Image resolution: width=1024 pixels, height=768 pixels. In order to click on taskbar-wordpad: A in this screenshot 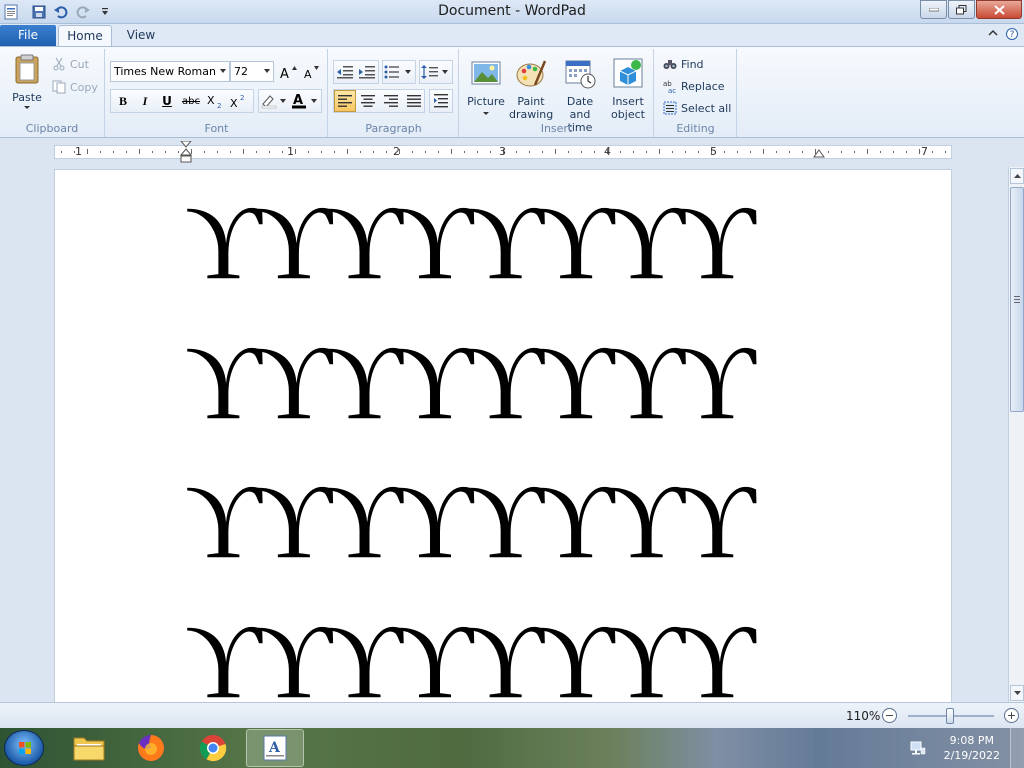, I will do `click(275, 748)`.